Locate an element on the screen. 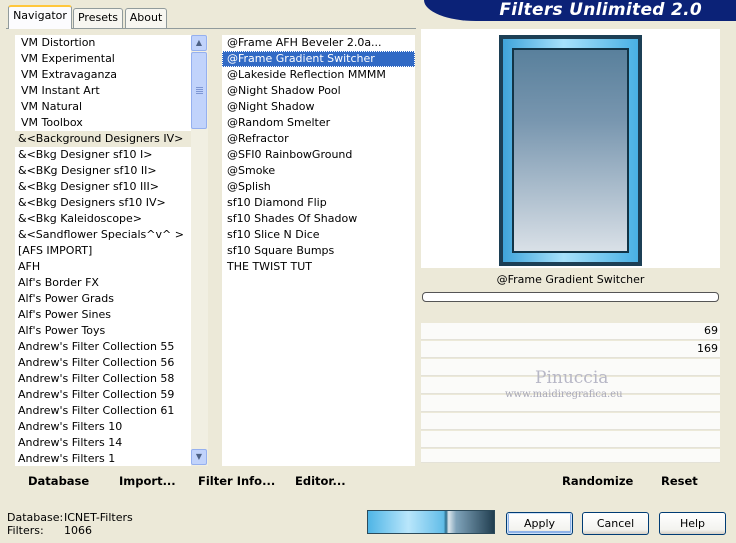 This screenshot has width=736, height=543. list-item: @Random Smelter is located at coordinates (318, 123).